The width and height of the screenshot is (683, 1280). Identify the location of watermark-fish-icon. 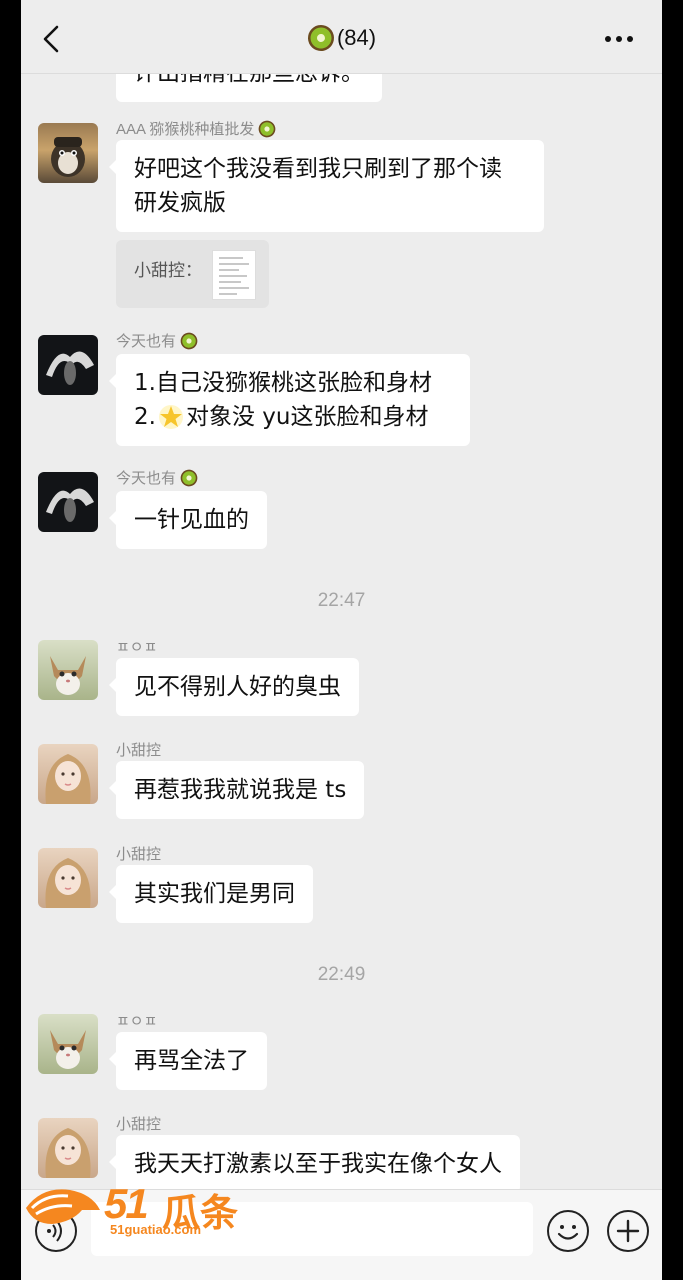
(63, 1206).